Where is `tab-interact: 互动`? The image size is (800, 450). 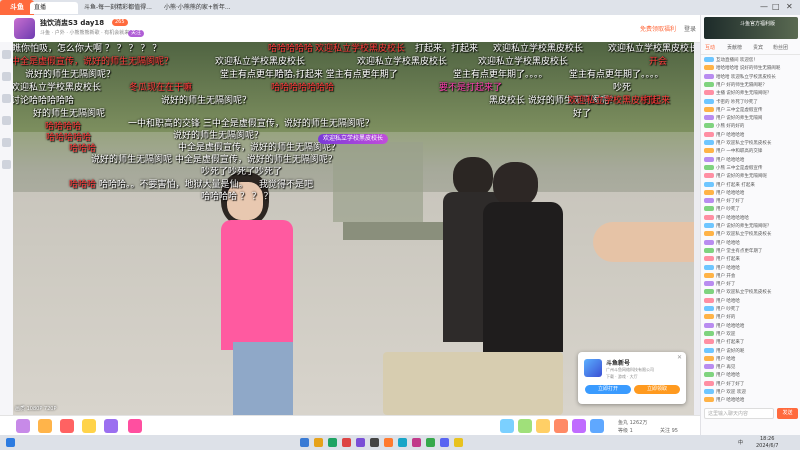
tab-interact: 互动 is located at coordinates (710, 47).